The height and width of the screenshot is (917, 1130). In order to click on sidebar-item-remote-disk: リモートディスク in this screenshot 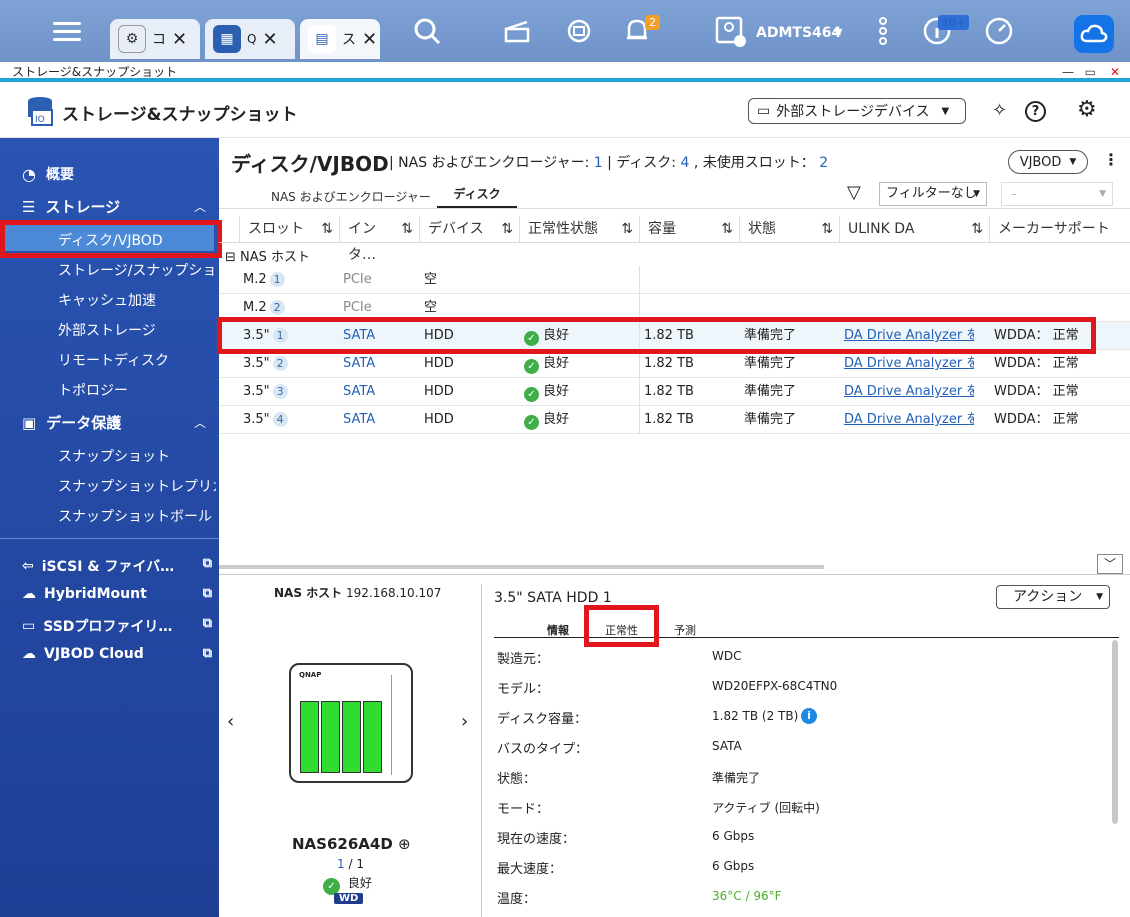, I will do `click(137, 360)`.